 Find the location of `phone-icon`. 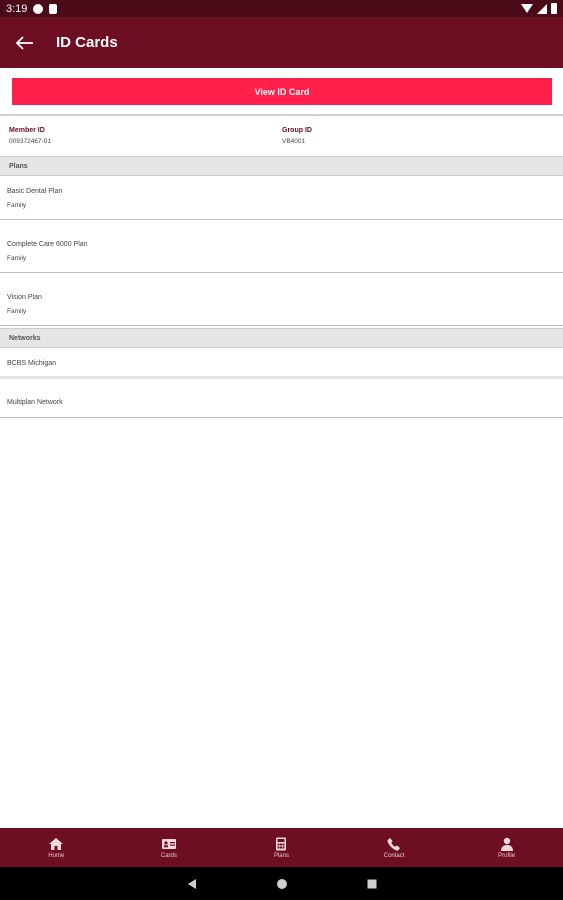

phone-icon is located at coordinates (393, 844).